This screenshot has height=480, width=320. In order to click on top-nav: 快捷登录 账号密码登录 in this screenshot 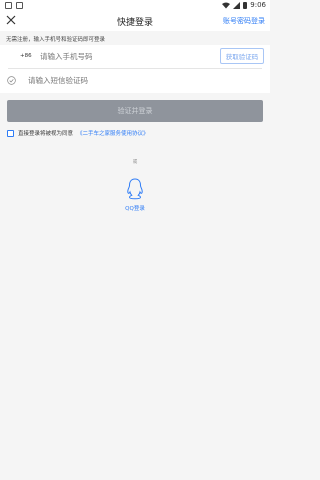, I will do `click(135, 21)`.